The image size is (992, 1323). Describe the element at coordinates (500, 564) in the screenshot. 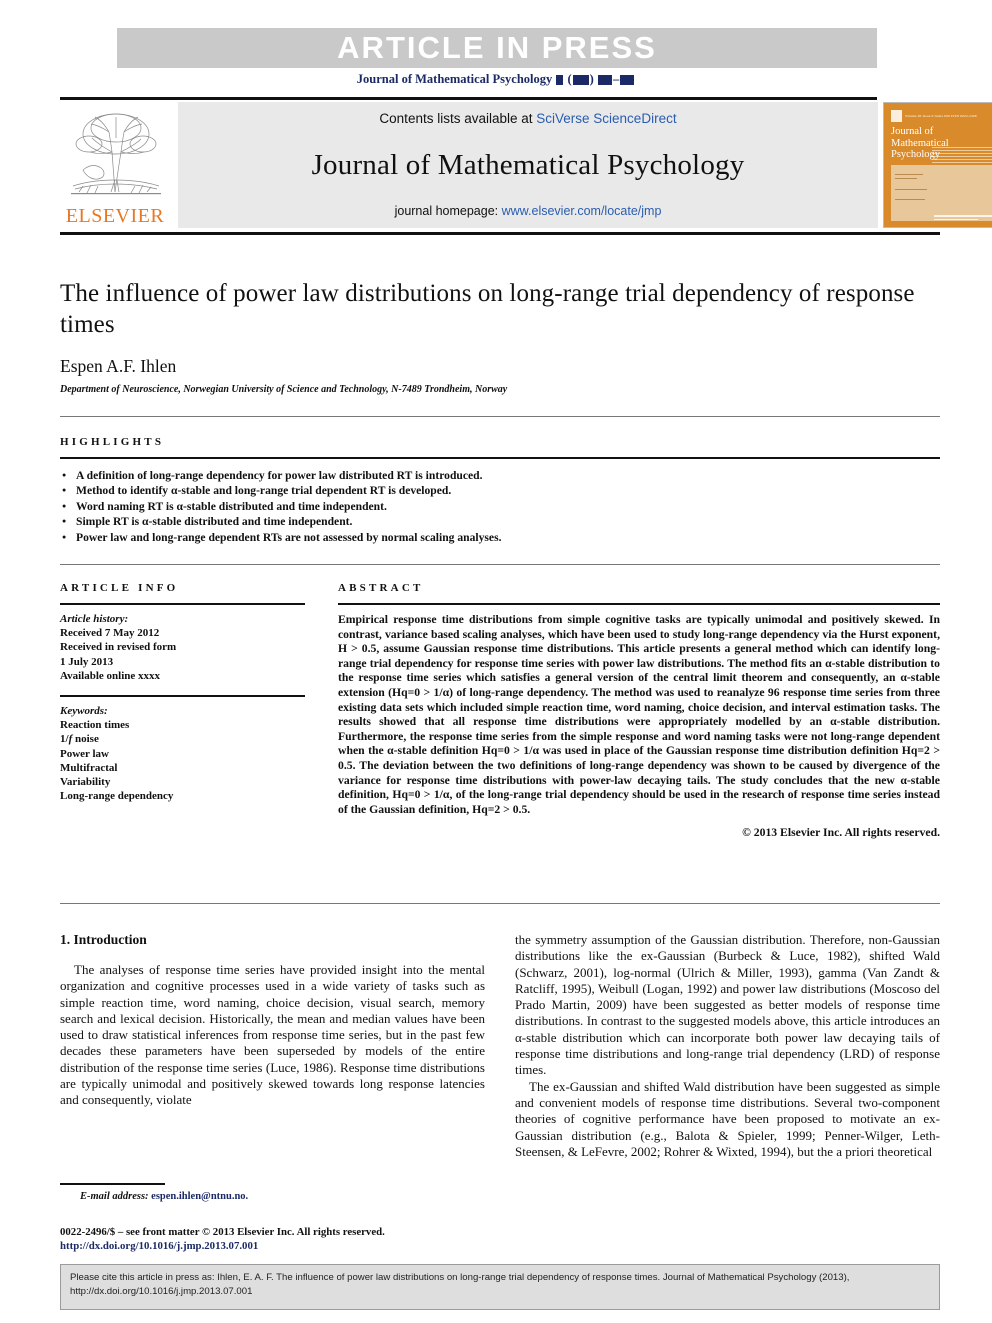

I see `divider-above-abstract` at that location.